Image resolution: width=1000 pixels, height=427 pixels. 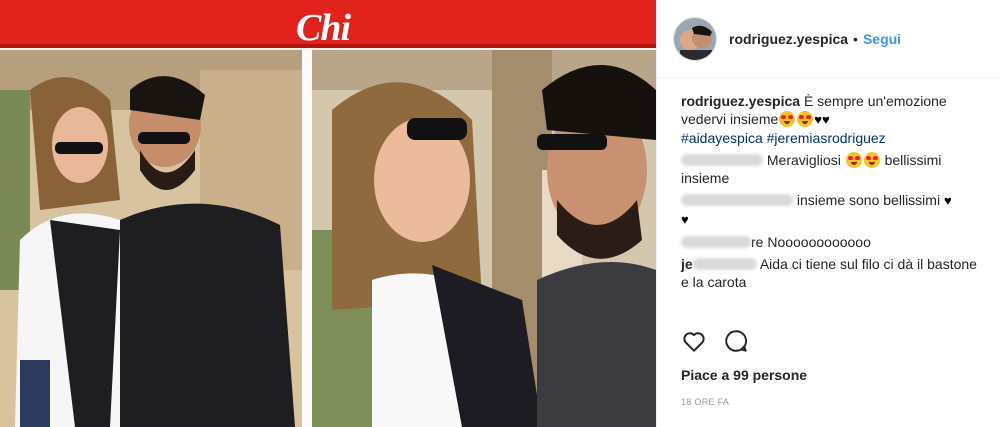 What do you see at coordinates (695, 38) in the screenshot?
I see `avatar` at bounding box center [695, 38].